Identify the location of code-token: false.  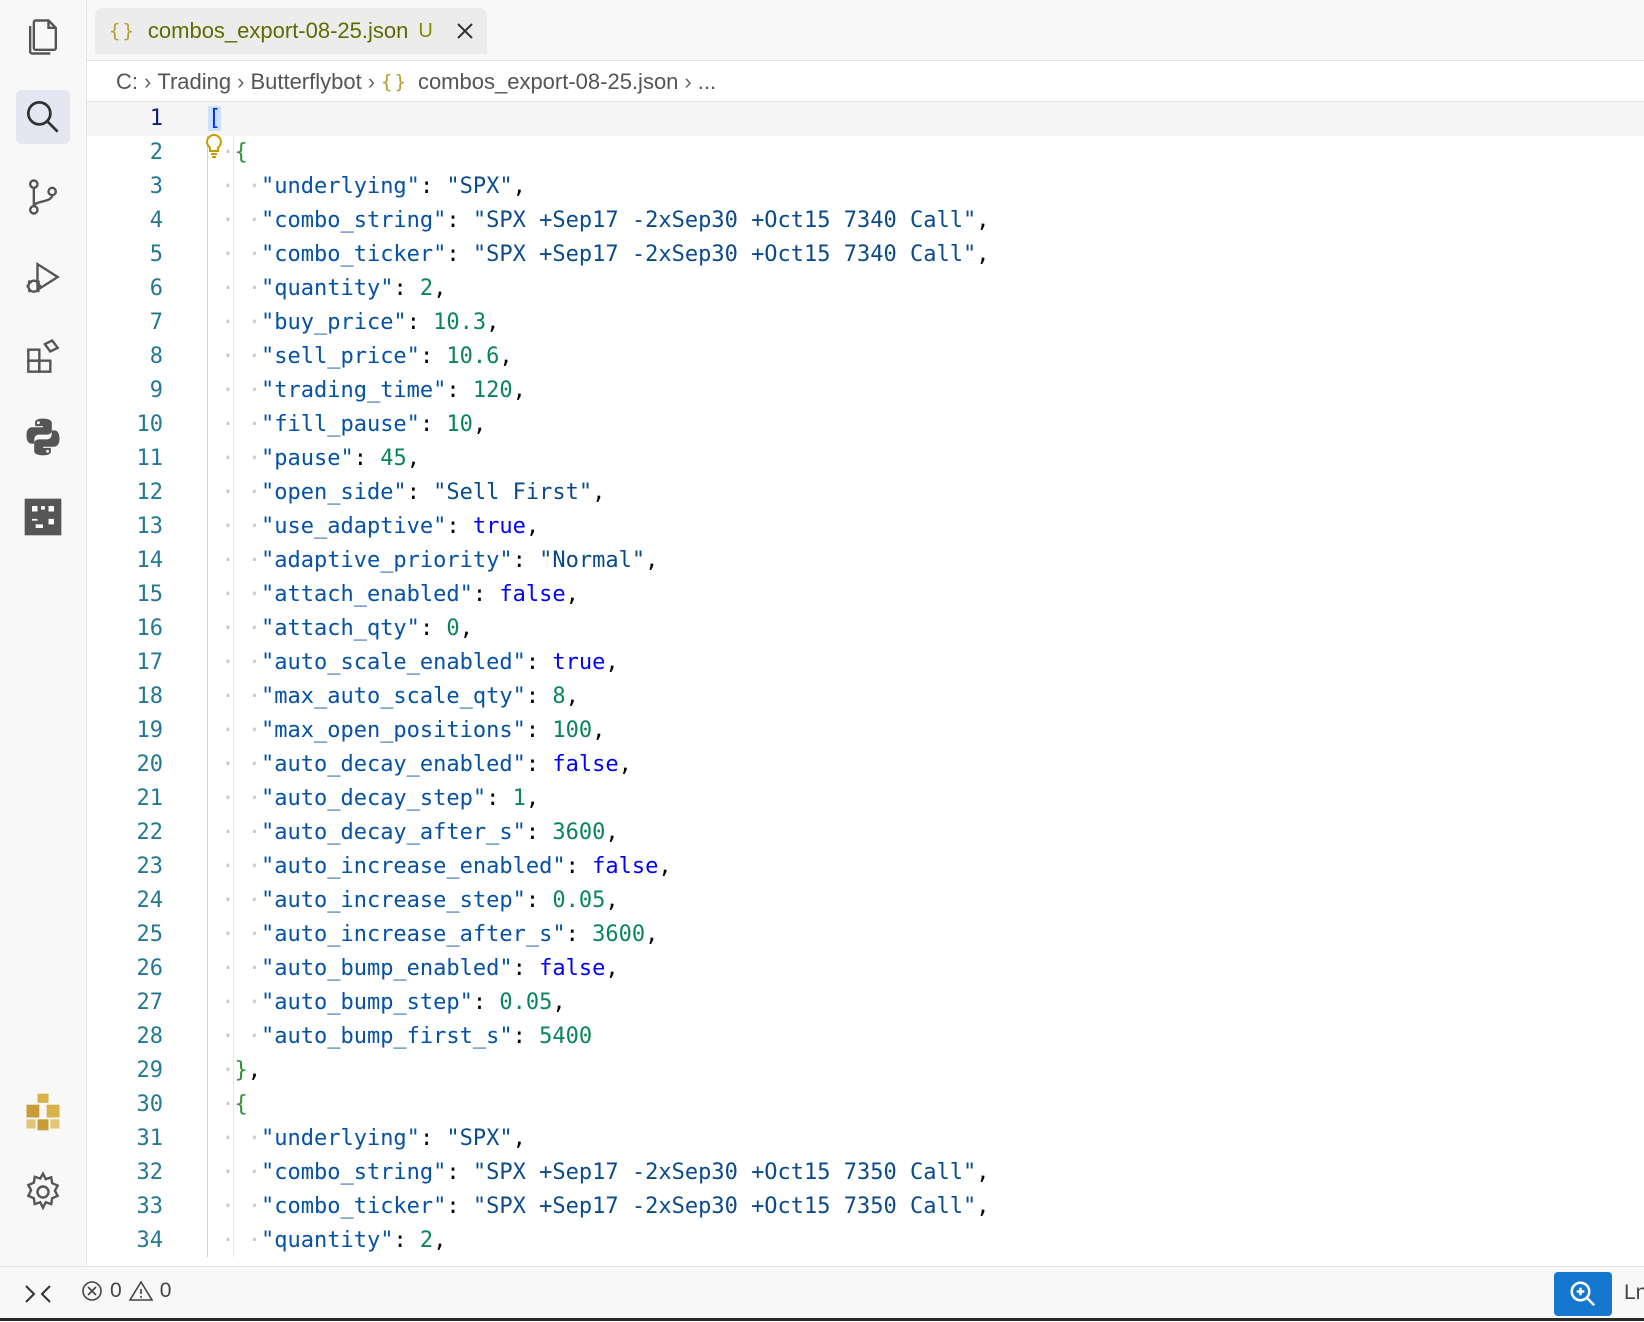
(565, 968).